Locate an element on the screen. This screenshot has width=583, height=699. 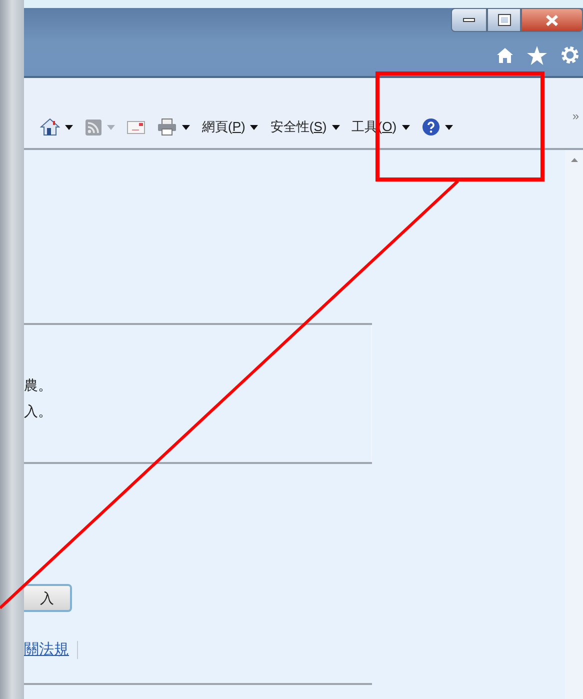
close-button is located at coordinates (552, 20).